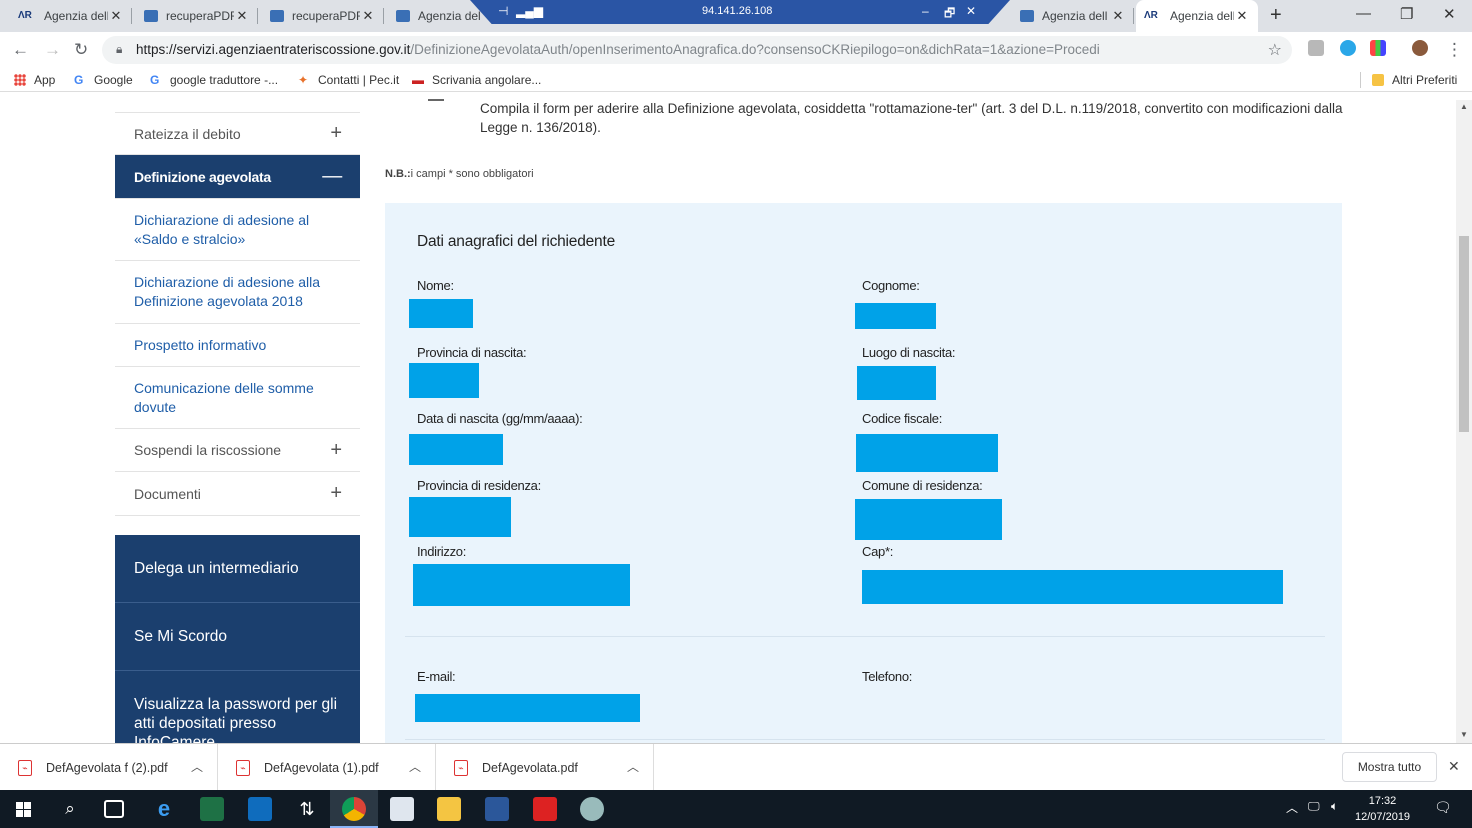  I want to click on browser-tab: Agenzia dell ✕, so click(1073, 16).